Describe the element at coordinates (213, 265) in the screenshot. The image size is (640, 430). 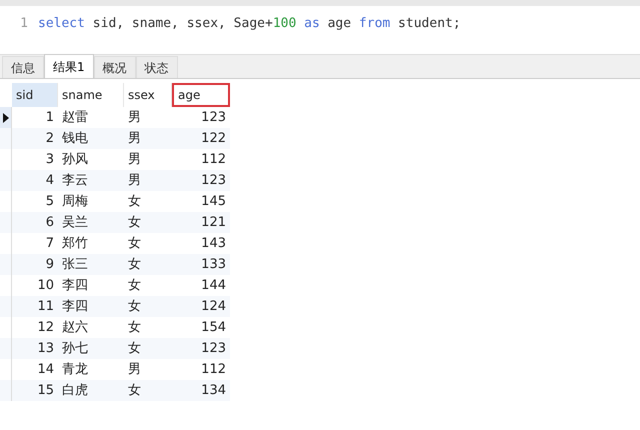
I see `table-cell-text: 133` at that location.